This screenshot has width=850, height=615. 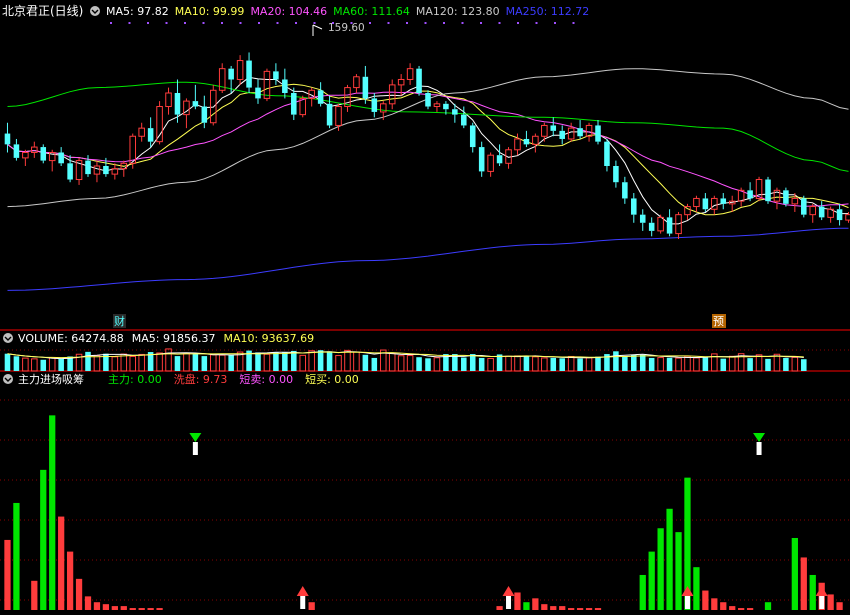 I want to click on legend-item: MA60: 111.64, so click(x=371, y=11).